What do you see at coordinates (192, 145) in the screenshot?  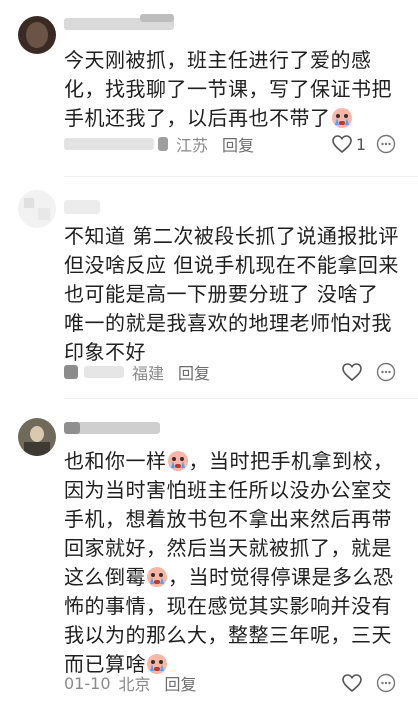 I see `location: 江苏` at bounding box center [192, 145].